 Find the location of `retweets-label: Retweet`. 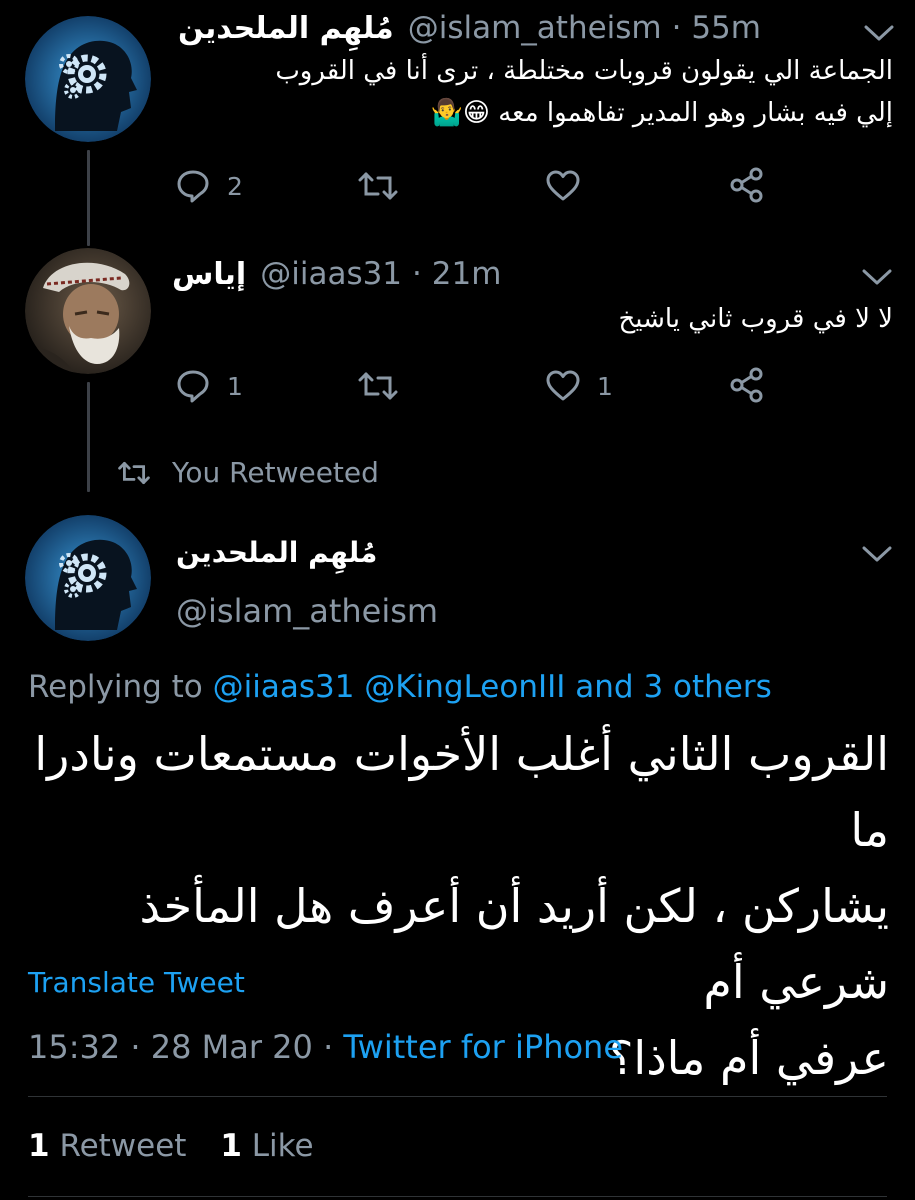

retweets-label: Retweet is located at coordinates (123, 1146).